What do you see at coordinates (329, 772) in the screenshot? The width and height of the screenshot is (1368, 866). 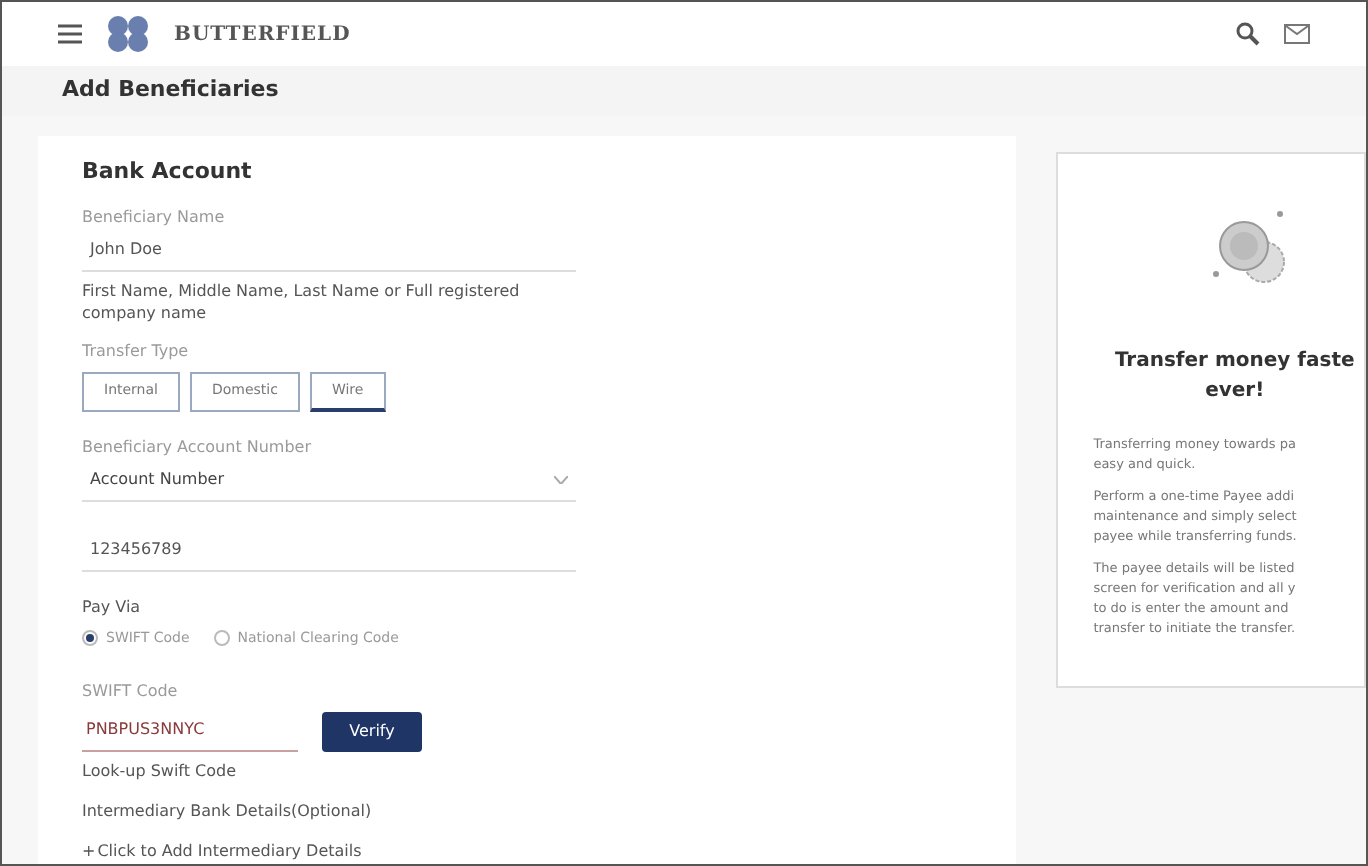 I see `lookup-link: Look-up Swift Code` at bounding box center [329, 772].